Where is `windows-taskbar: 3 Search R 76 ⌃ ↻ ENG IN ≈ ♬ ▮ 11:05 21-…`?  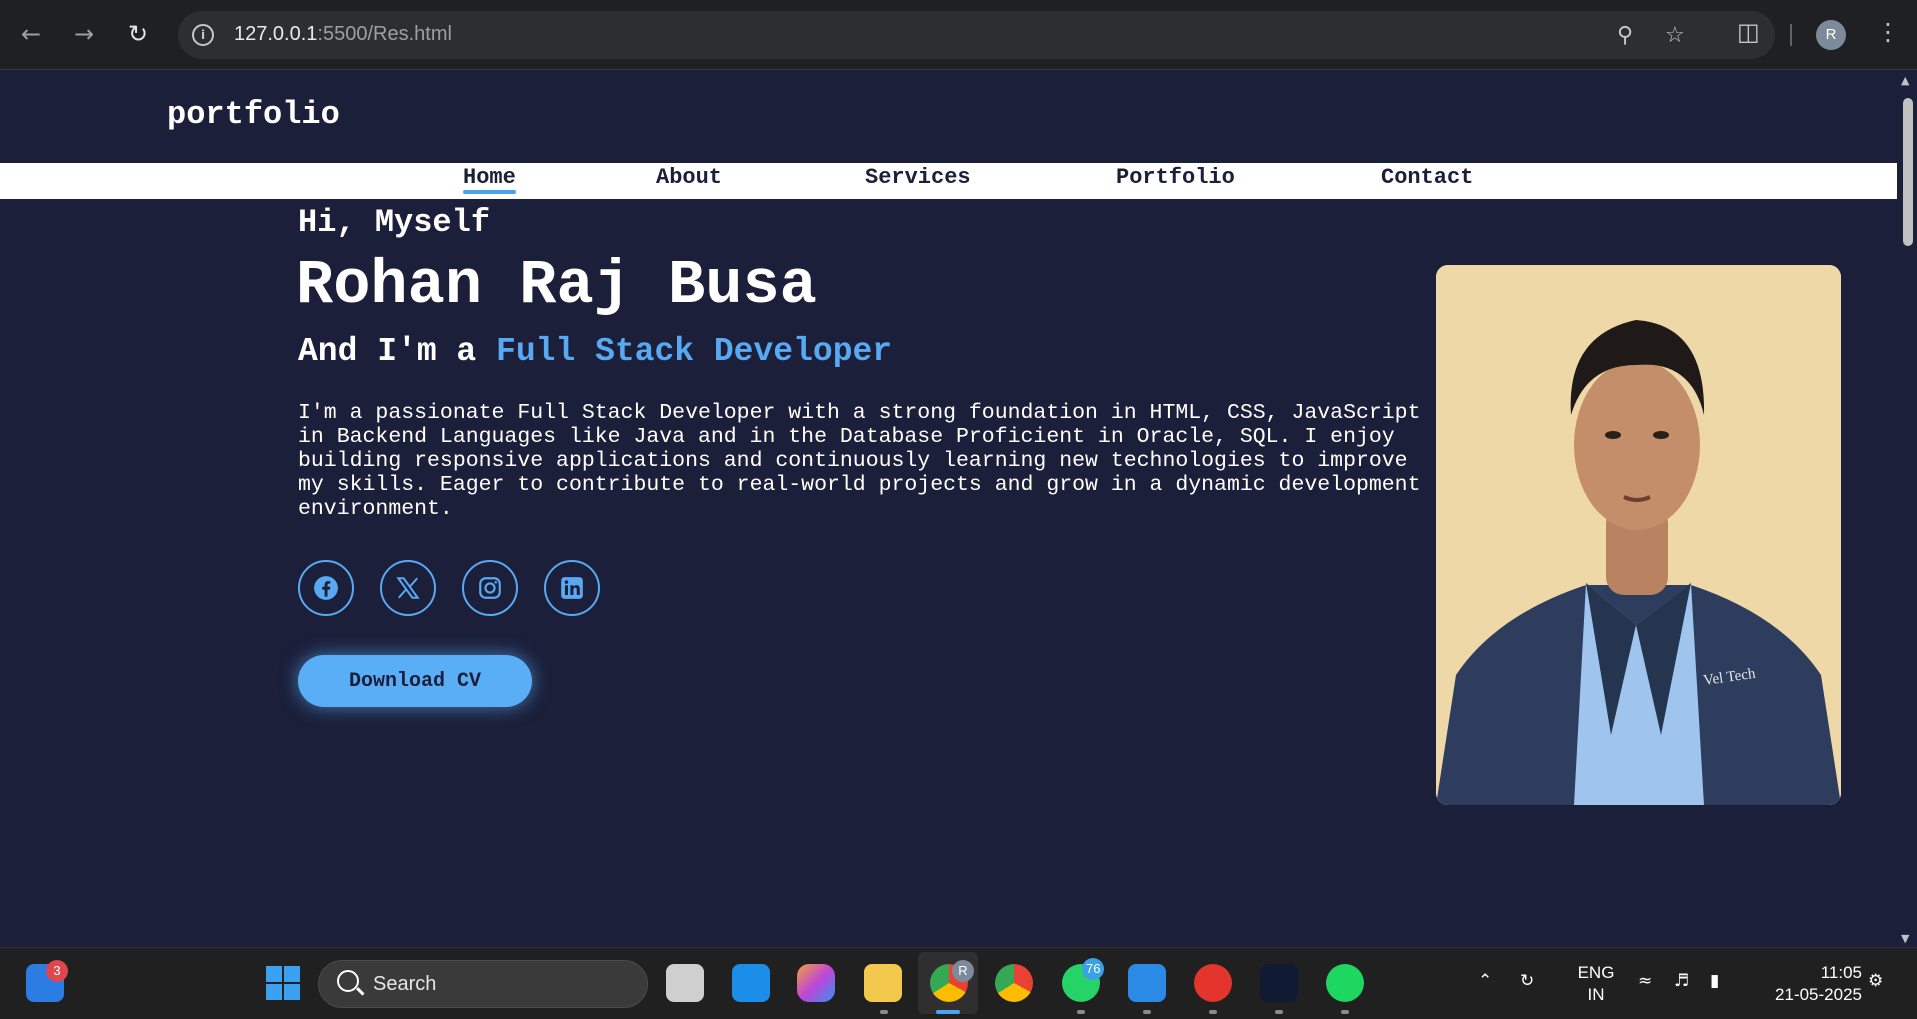
windows-taskbar: 3 Search R 76 ⌃ ↻ ENG IN ≈ ♬ ▮ 11:05 21-… is located at coordinates (958, 983).